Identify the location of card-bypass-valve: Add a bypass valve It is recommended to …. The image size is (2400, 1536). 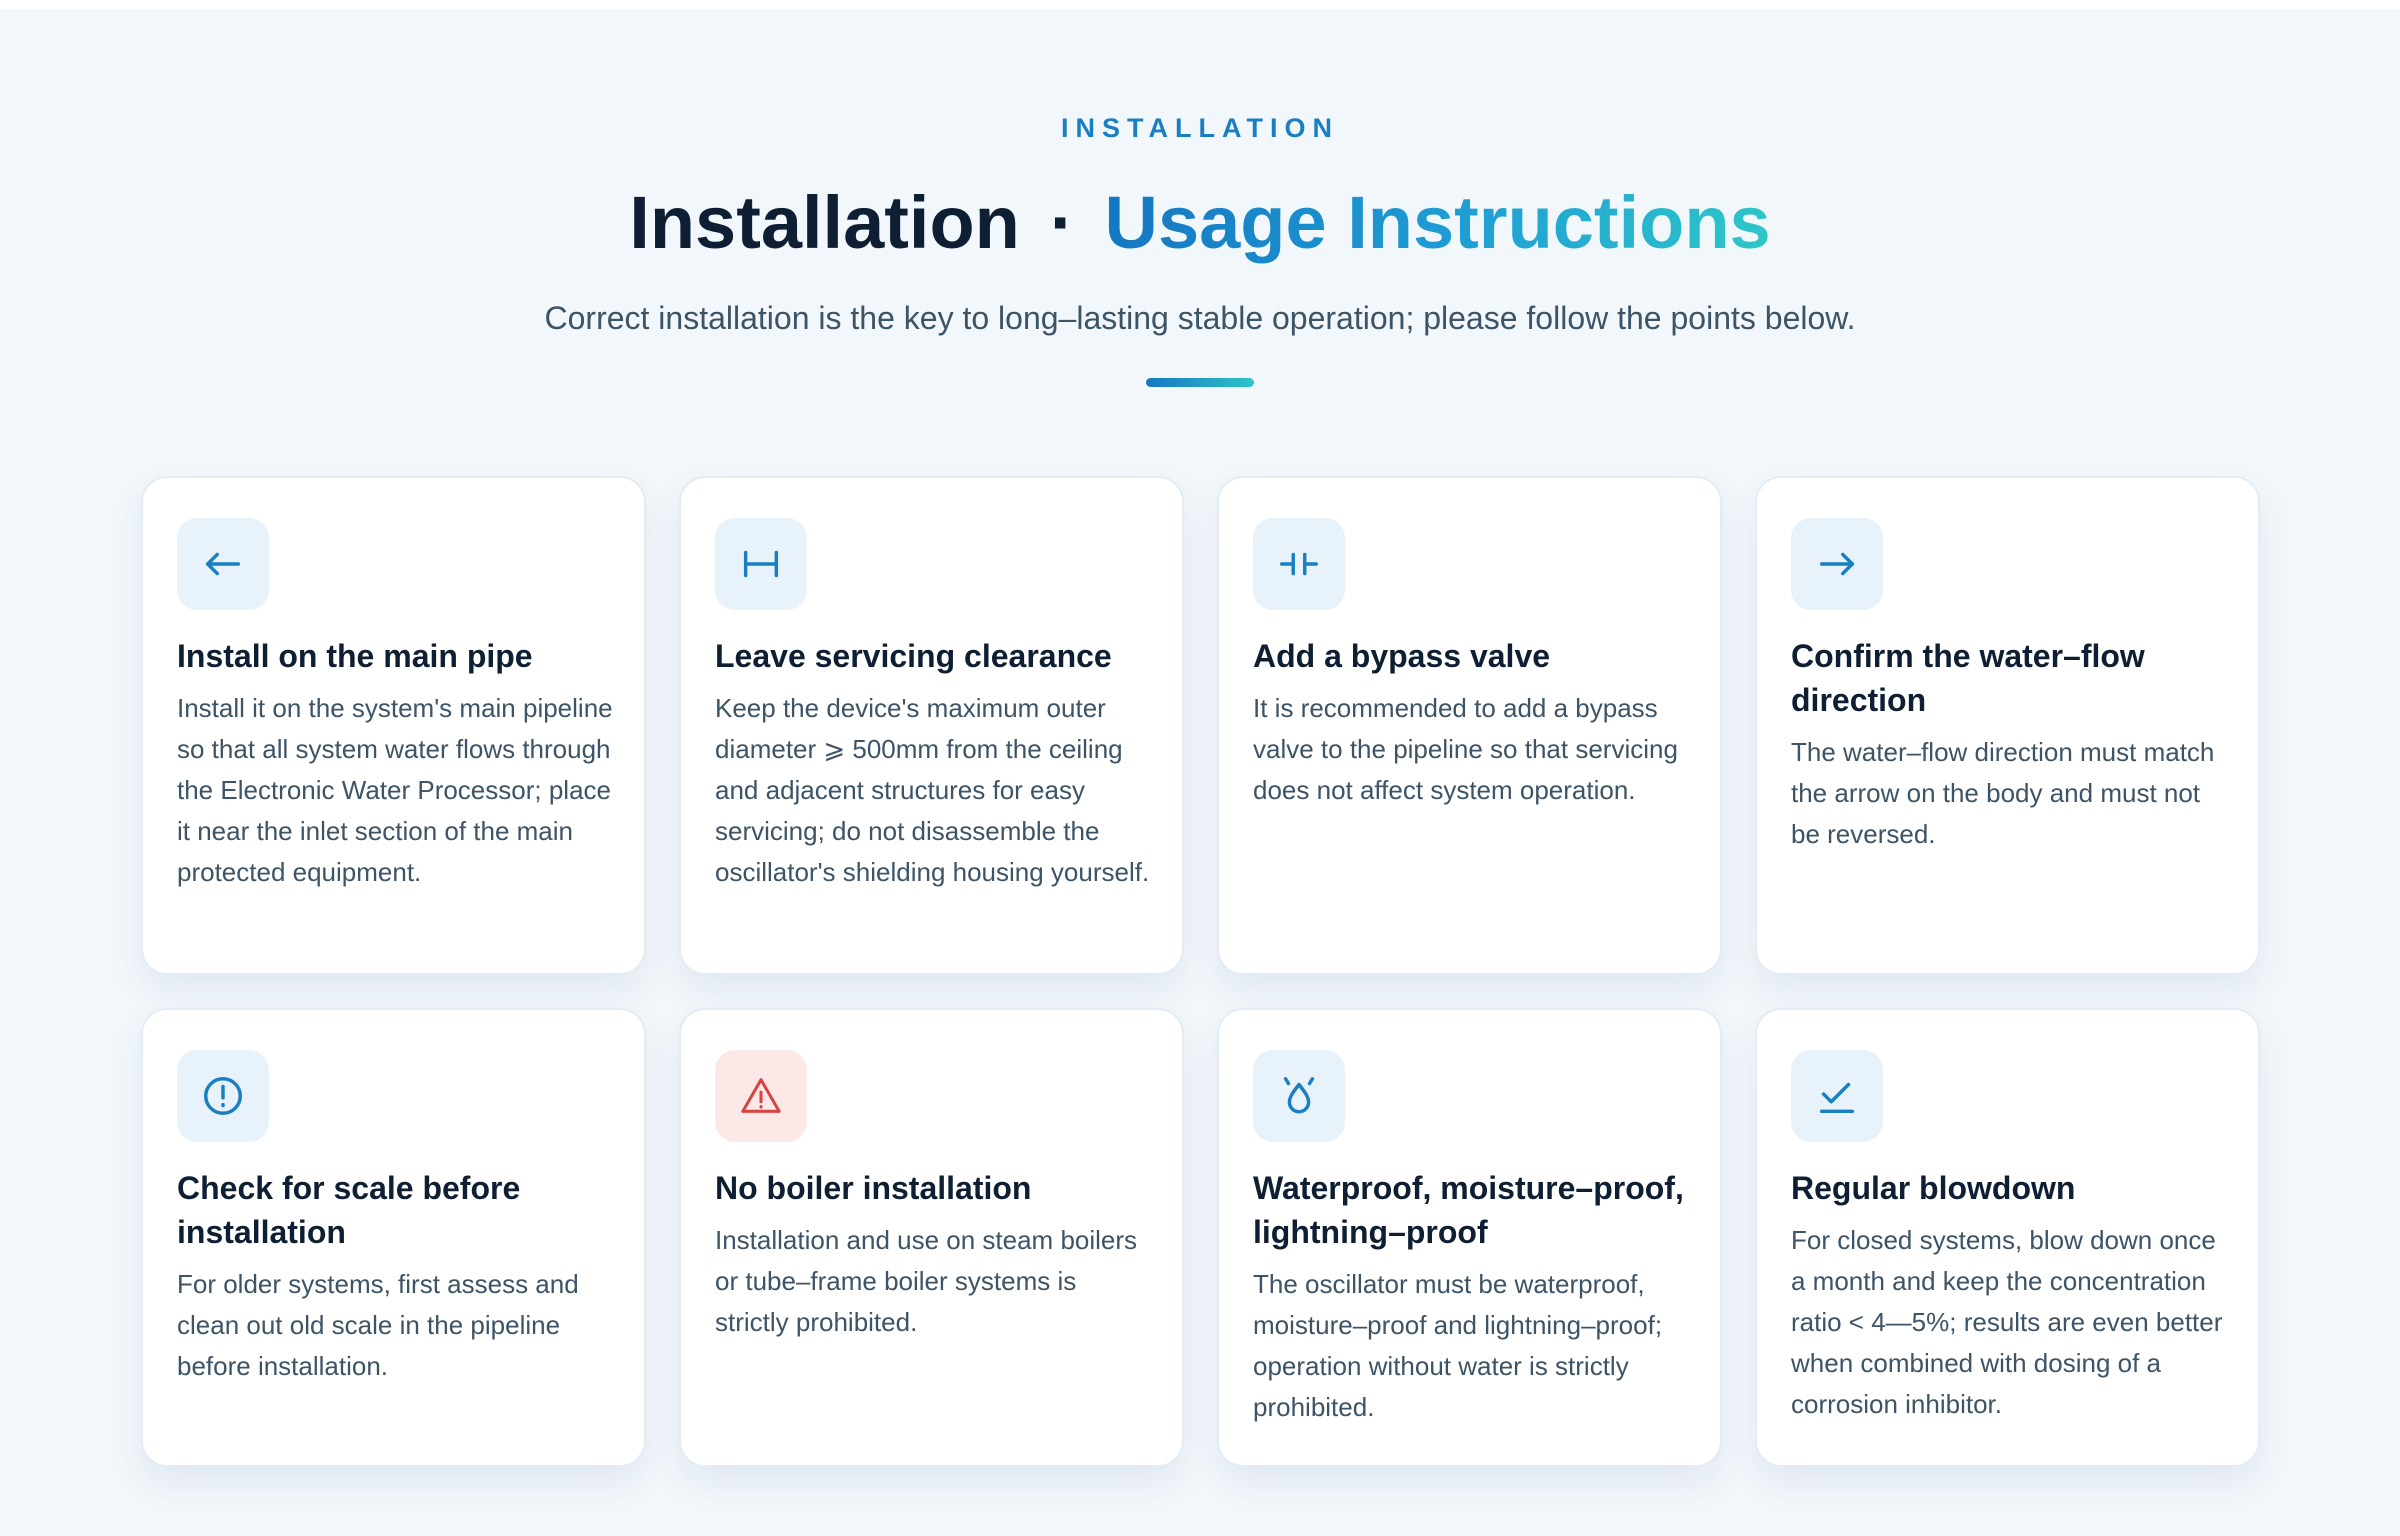
(1469, 725).